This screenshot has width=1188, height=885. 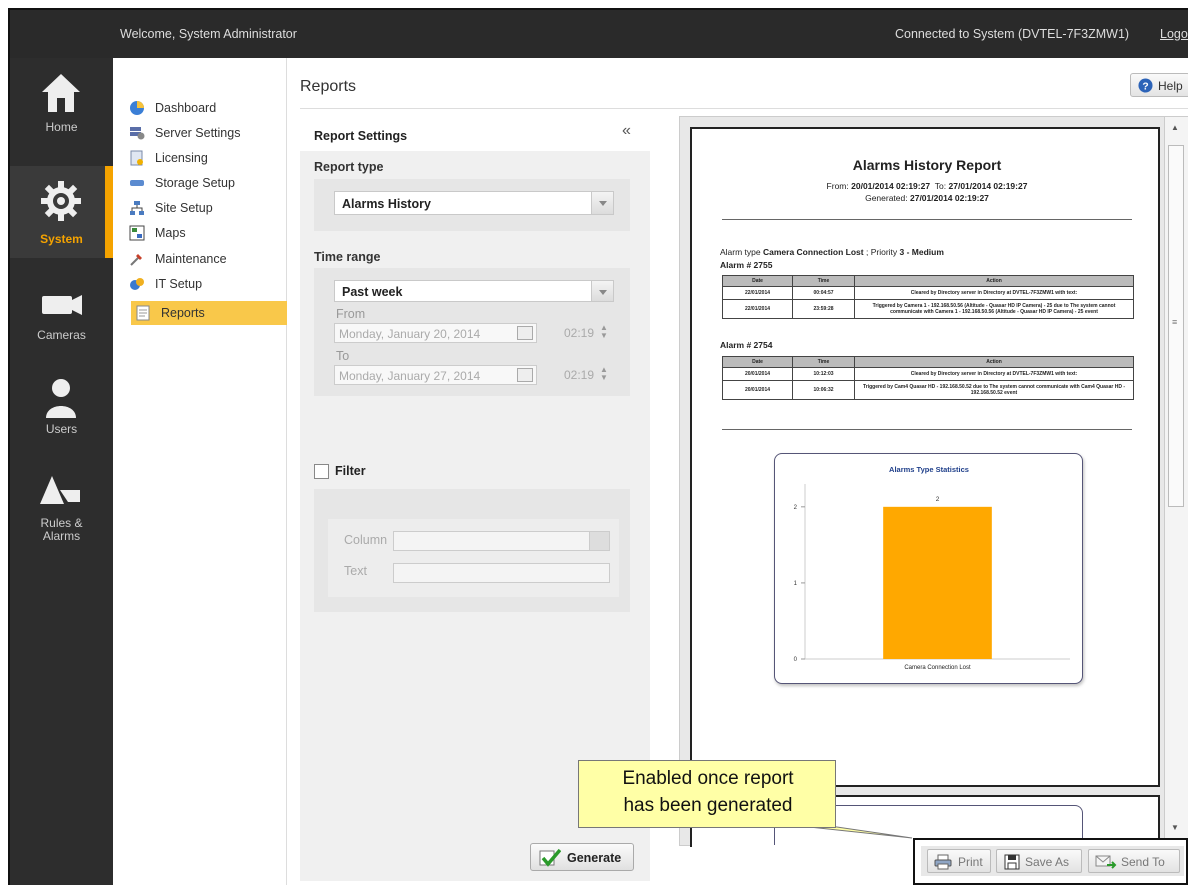 I want to click on report-type-section: Alarms History, so click(x=472, y=205).